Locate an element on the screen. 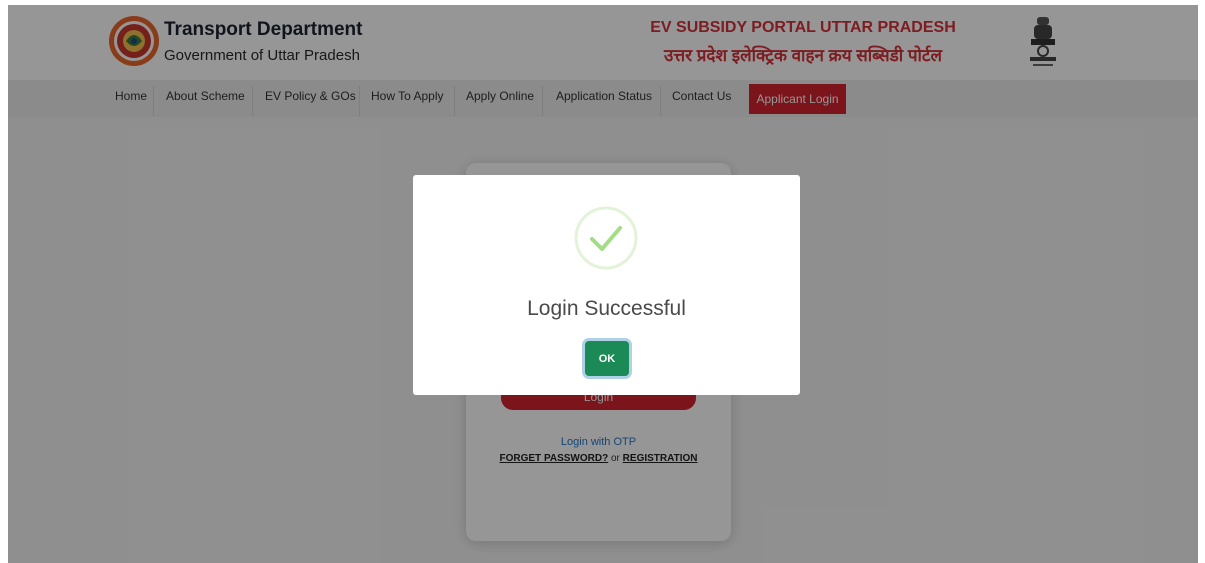 The width and height of the screenshot is (1205, 563). ok-button: OK is located at coordinates (607, 358).